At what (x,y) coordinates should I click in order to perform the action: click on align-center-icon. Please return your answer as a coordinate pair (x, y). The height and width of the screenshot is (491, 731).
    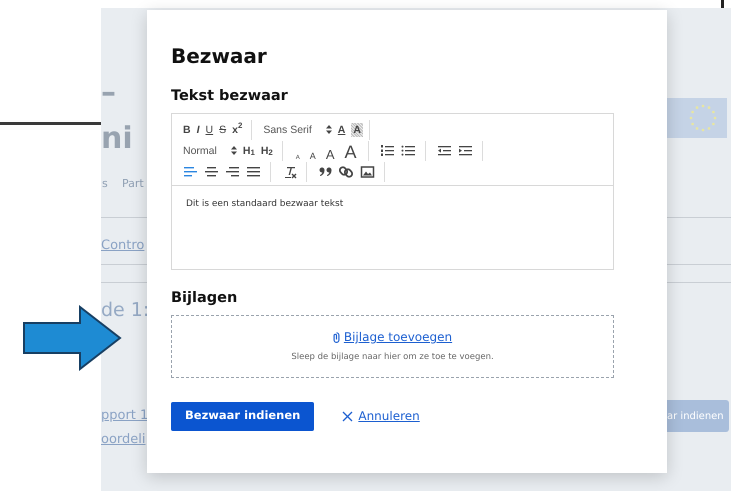
    Looking at the image, I should click on (211, 171).